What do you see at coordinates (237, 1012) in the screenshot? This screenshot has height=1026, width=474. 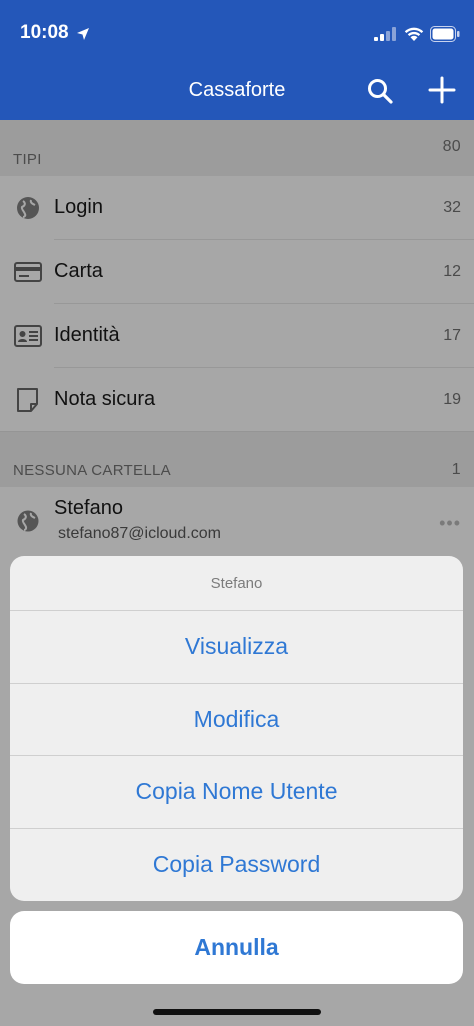 I see `home-indicator` at bounding box center [237, 1012].